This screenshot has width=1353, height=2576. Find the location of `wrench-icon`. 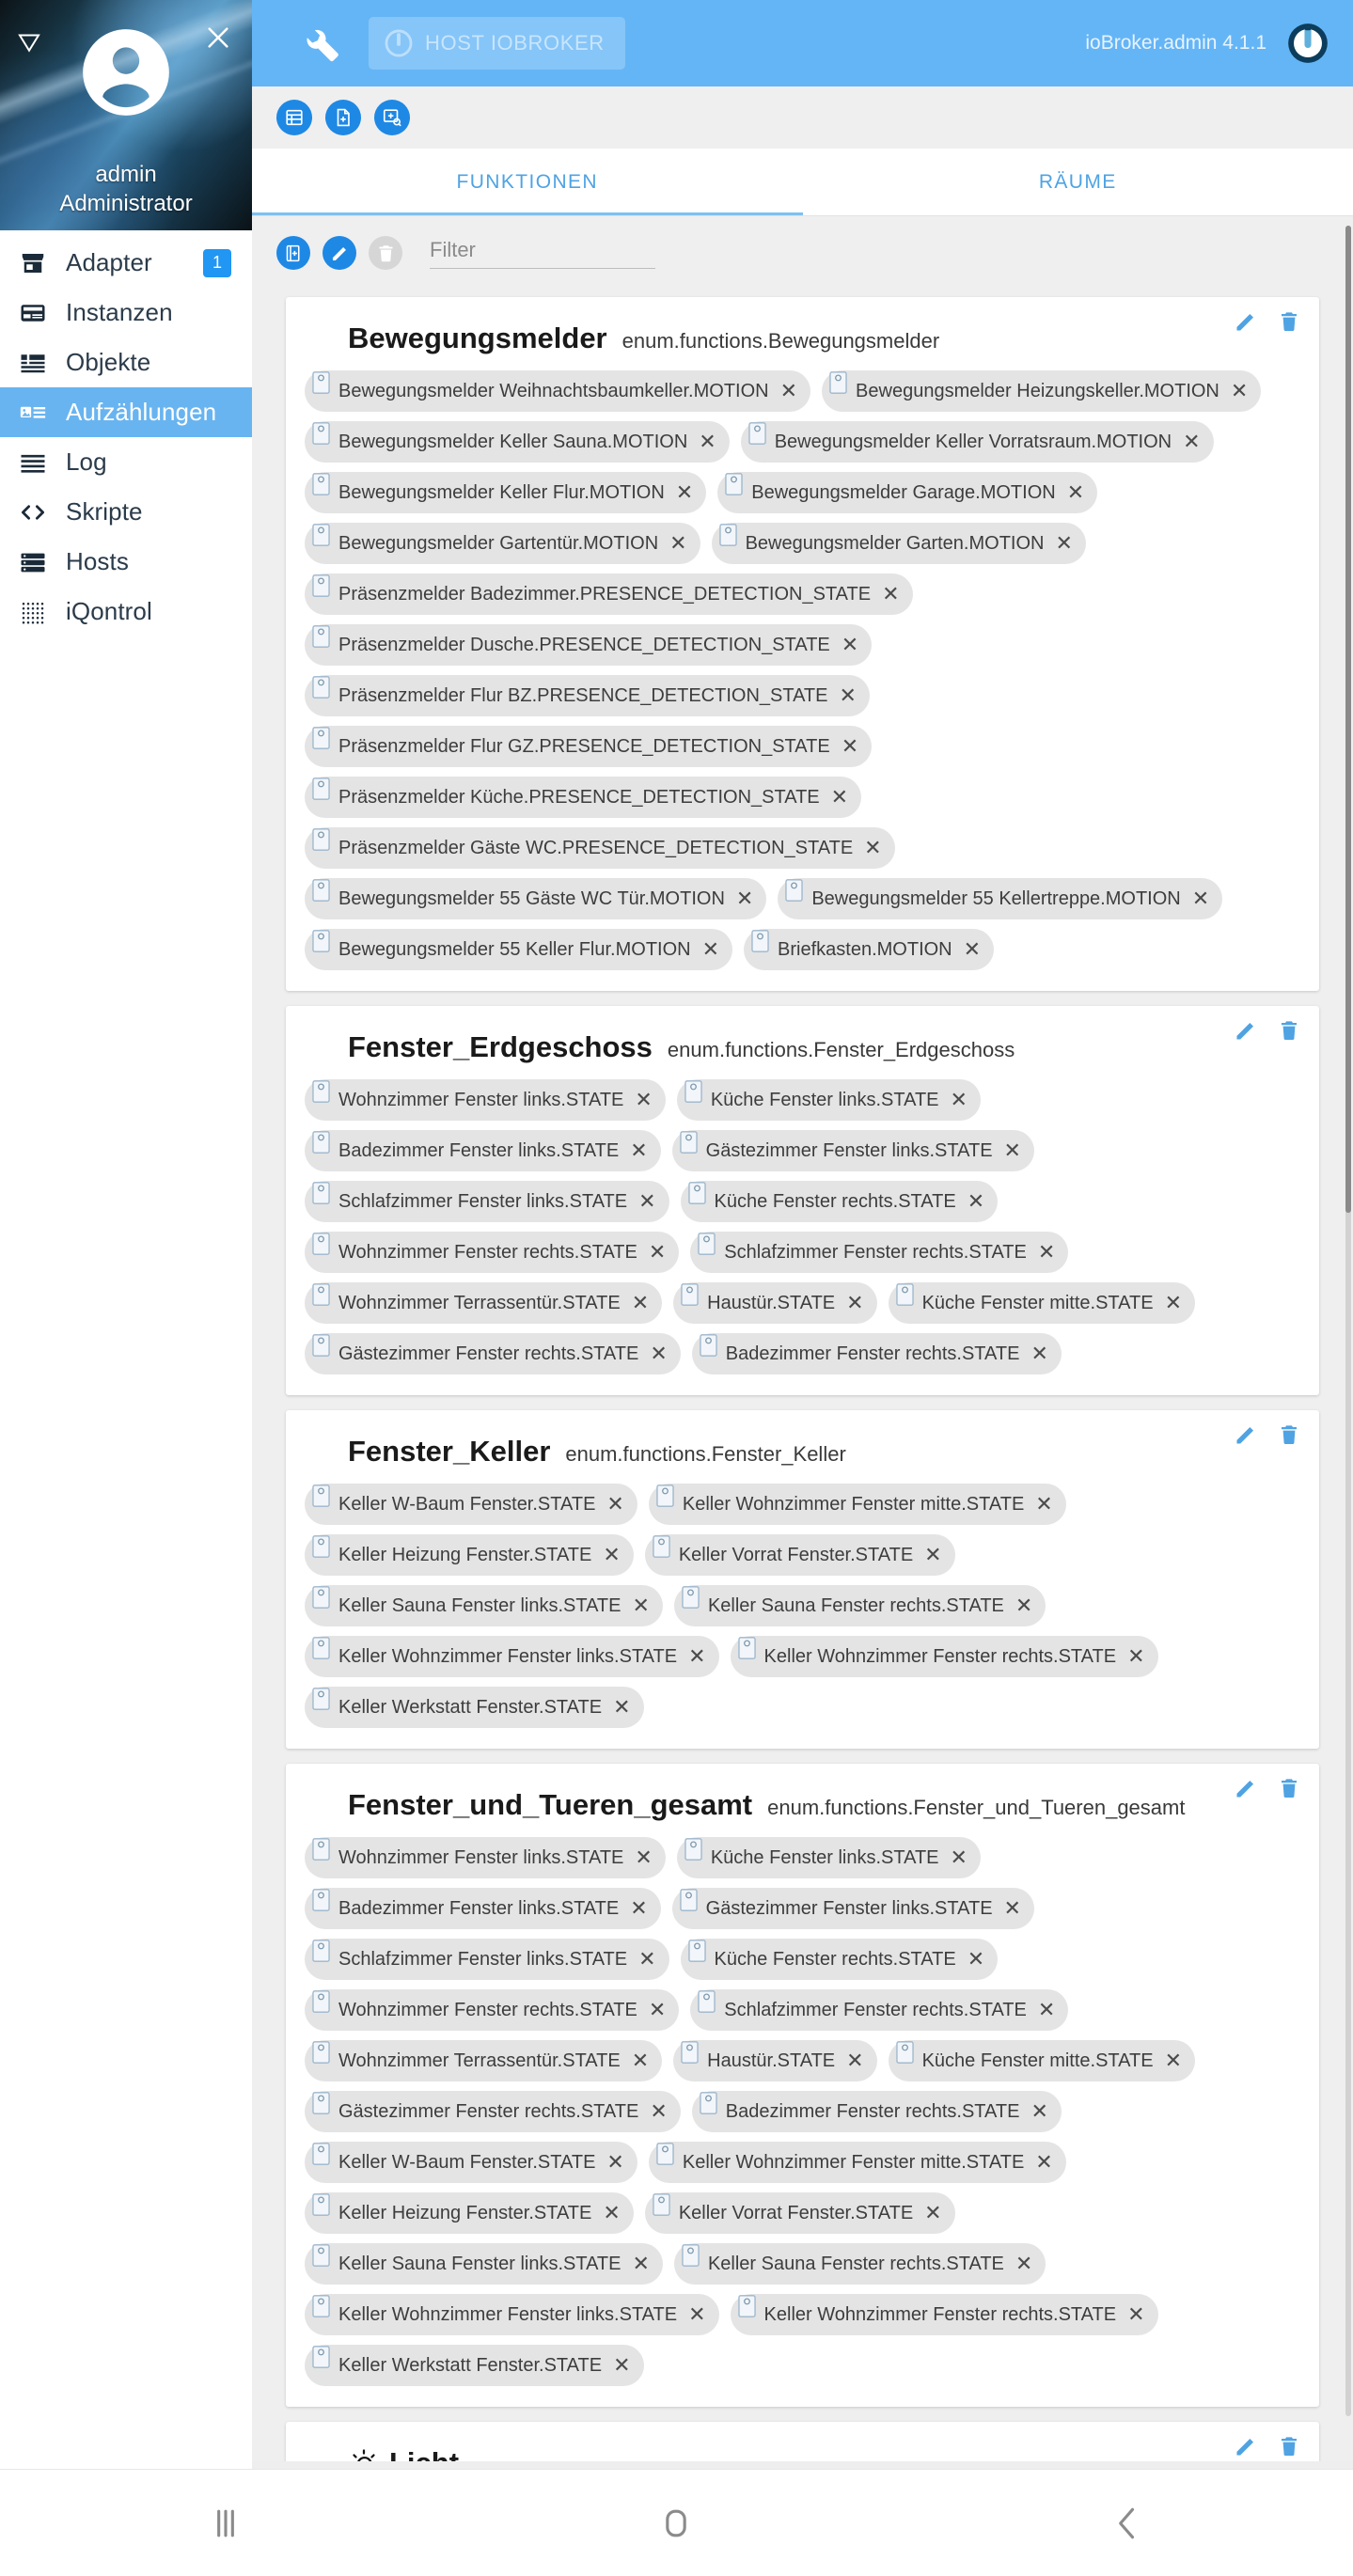

wrench-icon is located at coordinates (322, 44).